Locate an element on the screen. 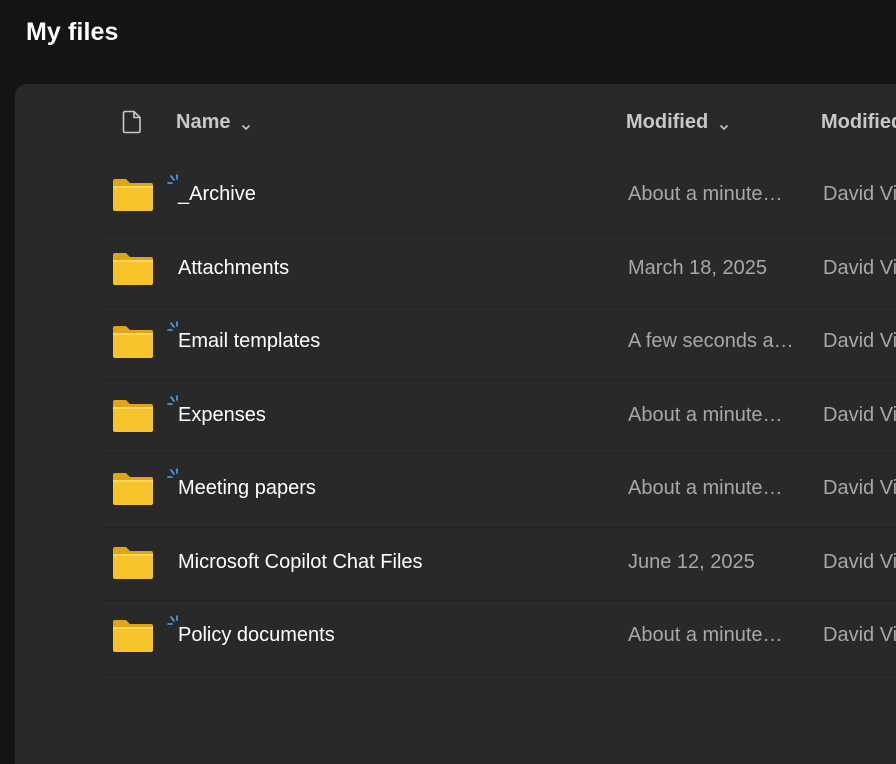  column-header-modified-by-label: Modified By is located at coordinates (858, 121).